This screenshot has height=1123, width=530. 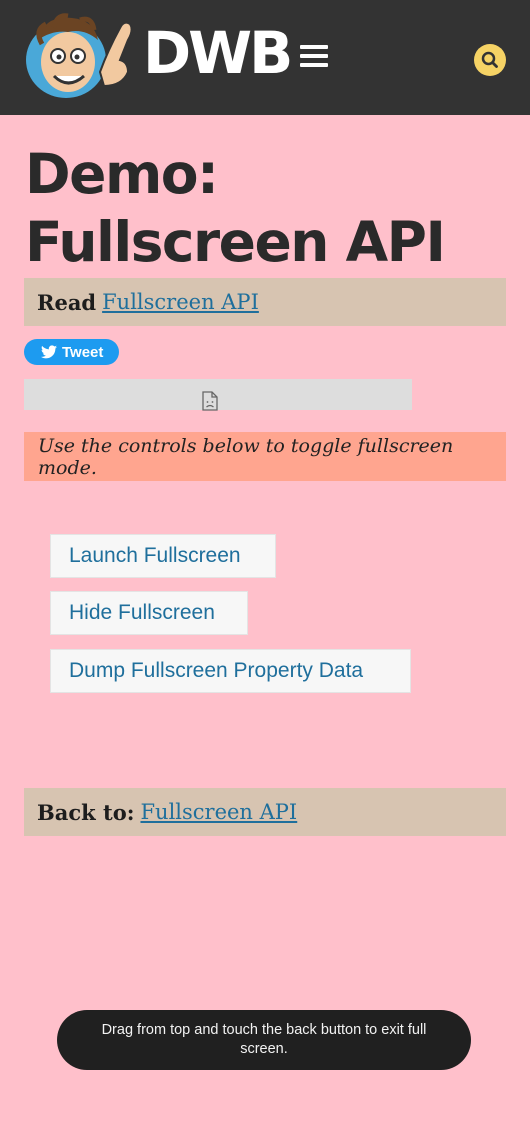 What do you see at coordinates (210, 401) in the screenshot?
I see `broken-image-icon` at bounding box center [210, 401].